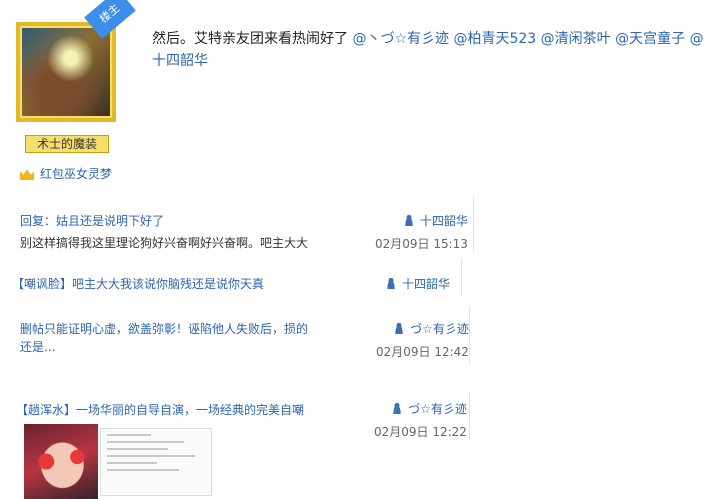 This screenshot has height=499, width=718. I want to click on crown-icon, so click(27, 174).